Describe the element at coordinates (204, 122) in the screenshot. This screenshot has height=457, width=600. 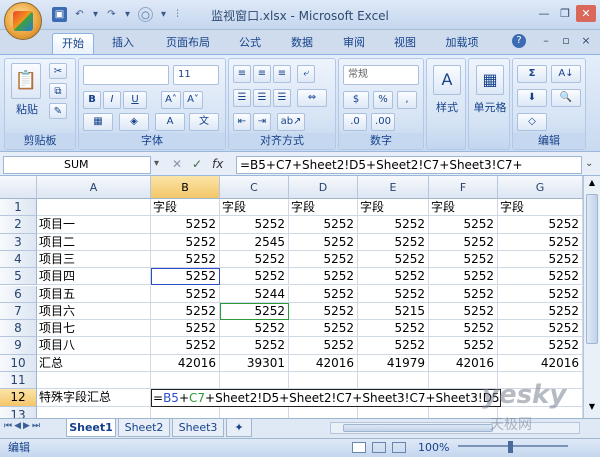
I see `phonetic-icon: 文` at that location.